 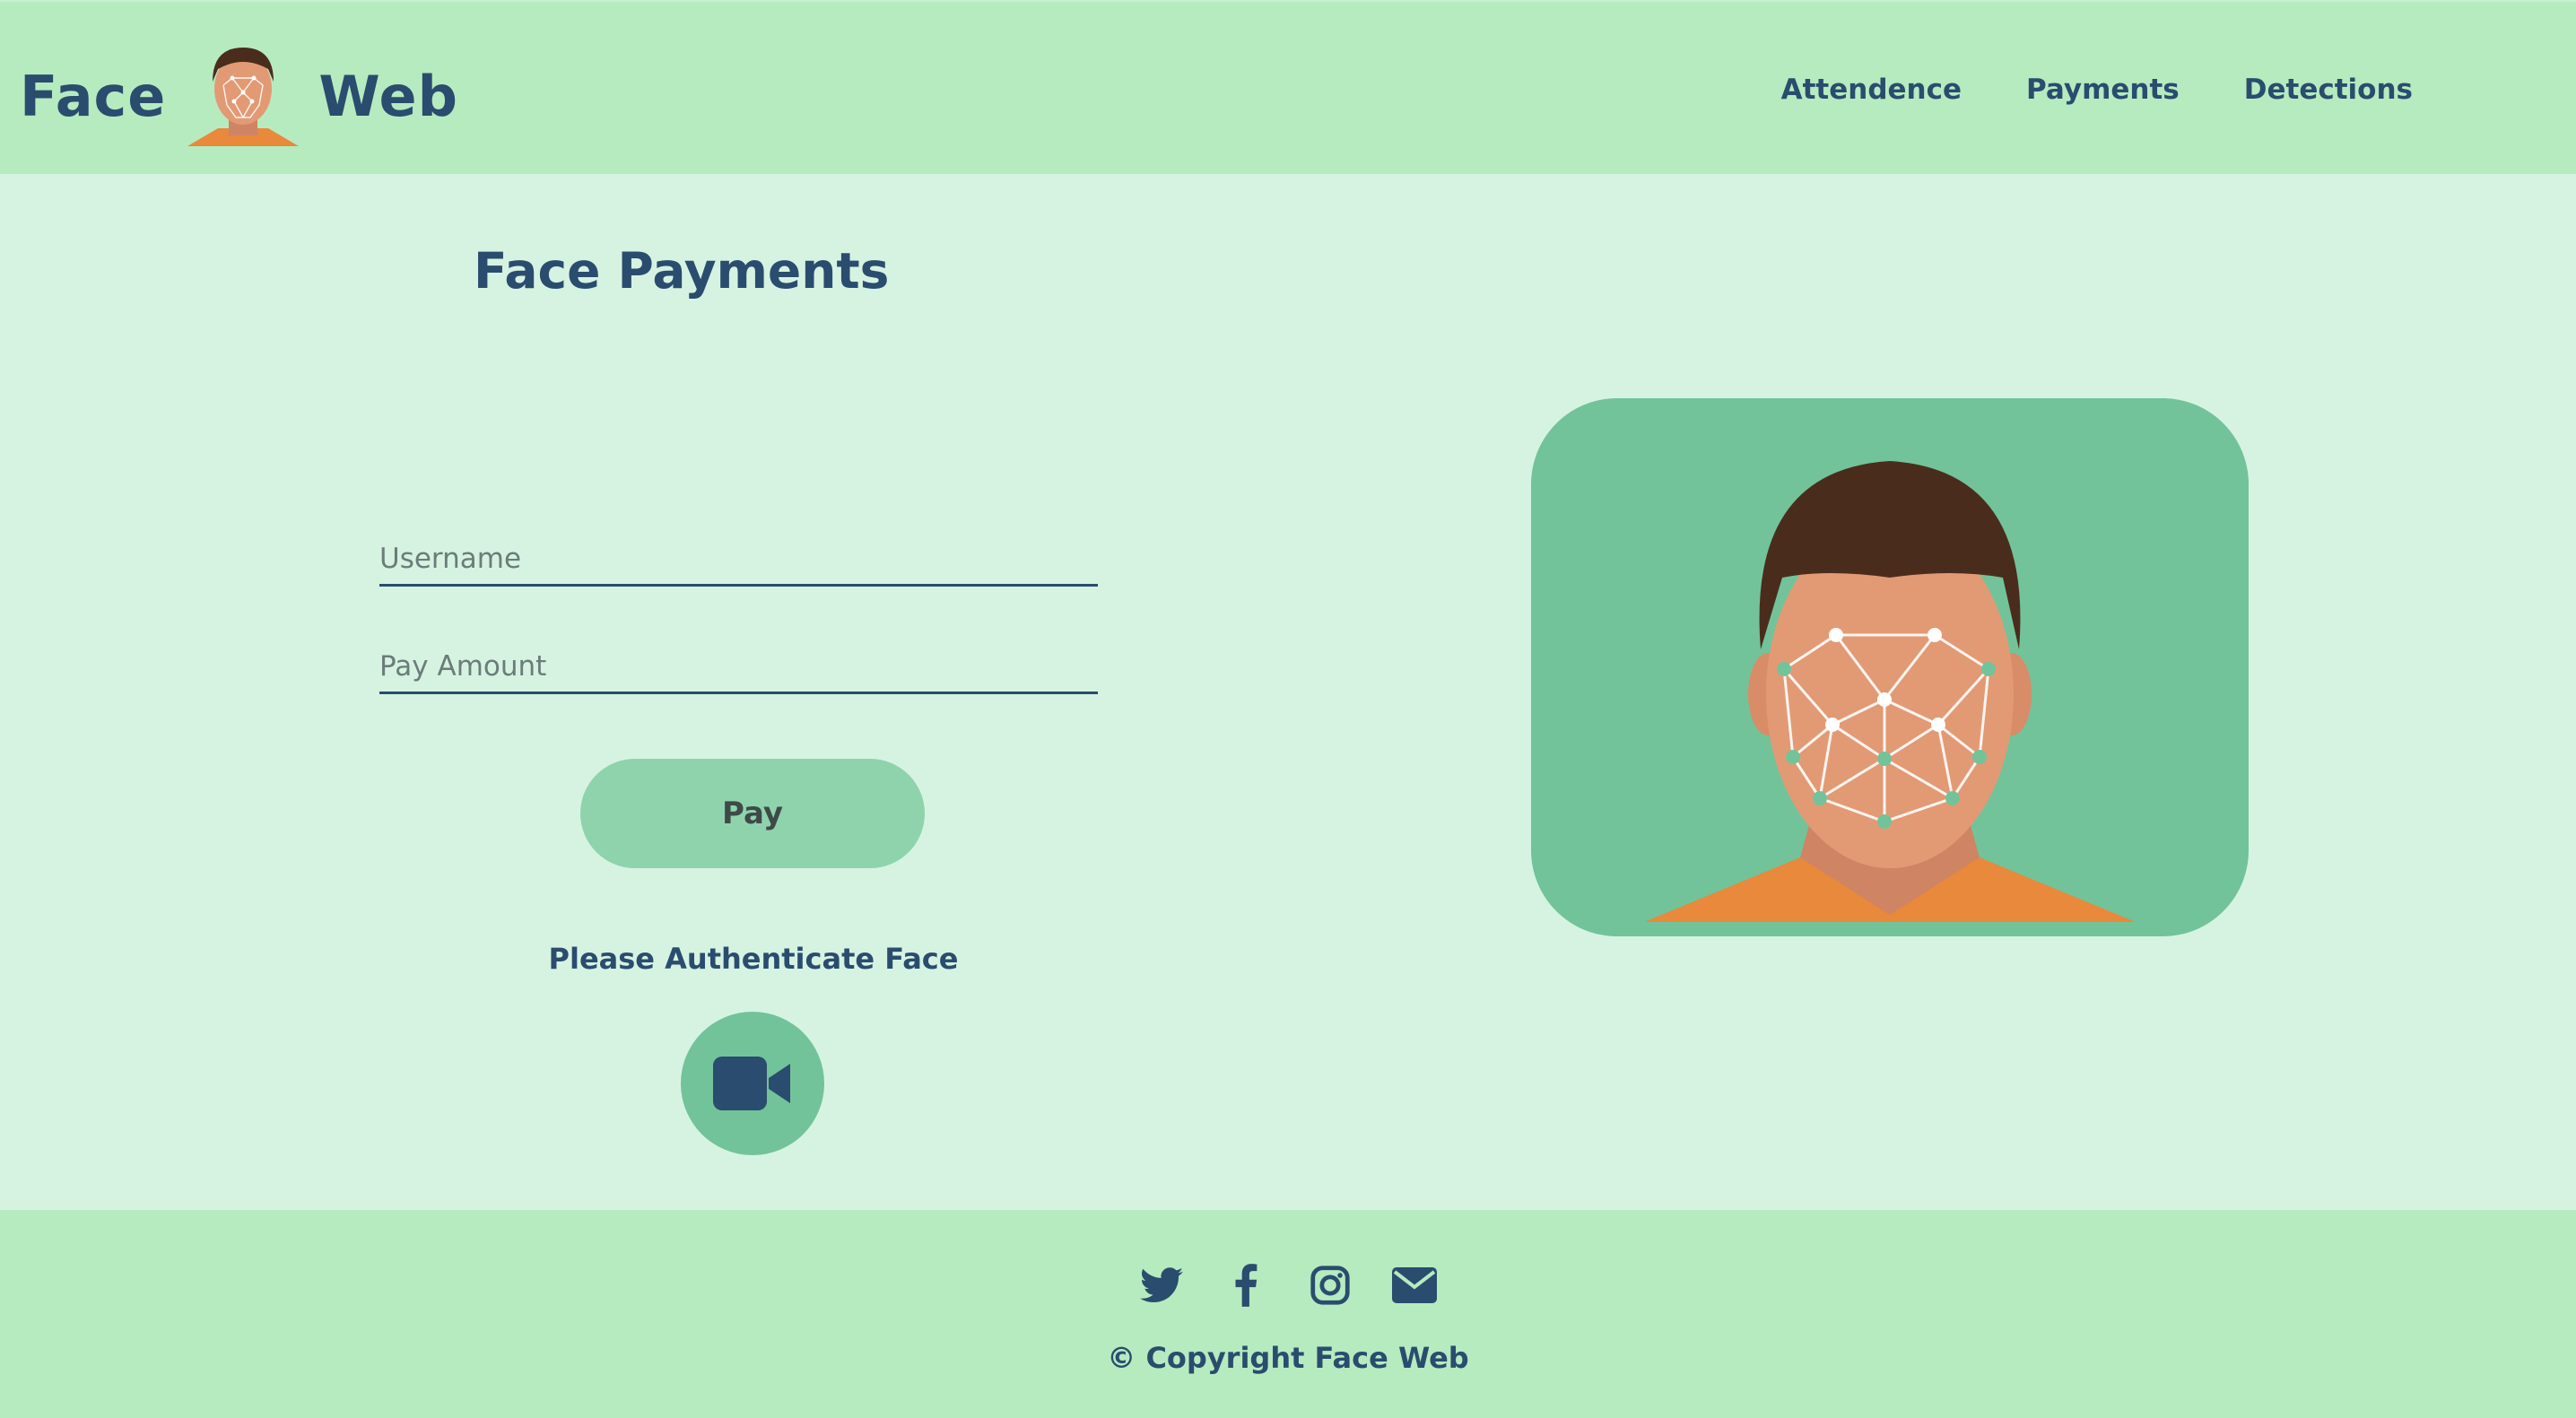 What do you see at coordinates (752, 813) in the screenshot?
I see `pay-button: Pay` at bounding box center [752, 813].